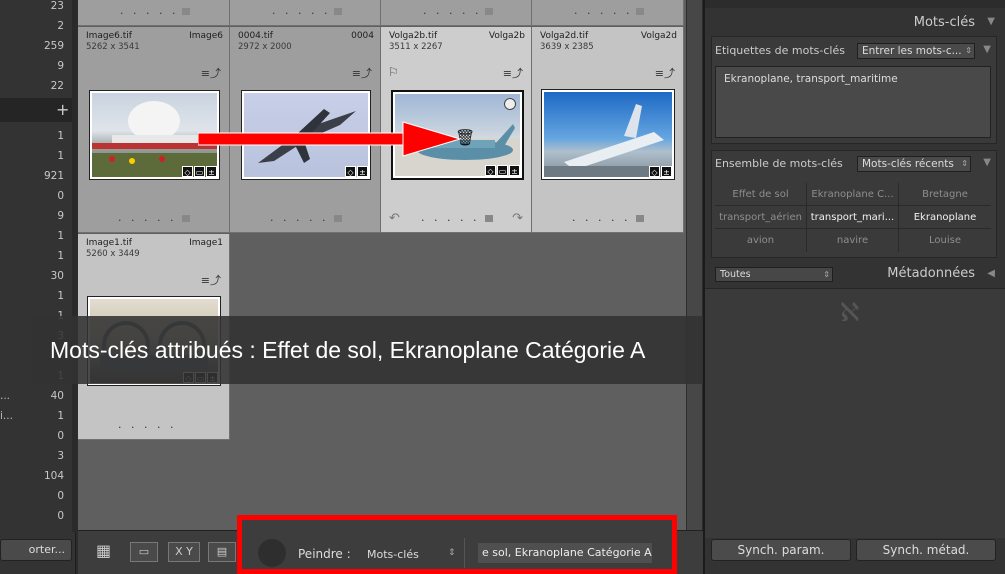  Describe the element at coordinates (945, 194) in the screenshot. I see `keyword-set-item: Bretagne` at that location.